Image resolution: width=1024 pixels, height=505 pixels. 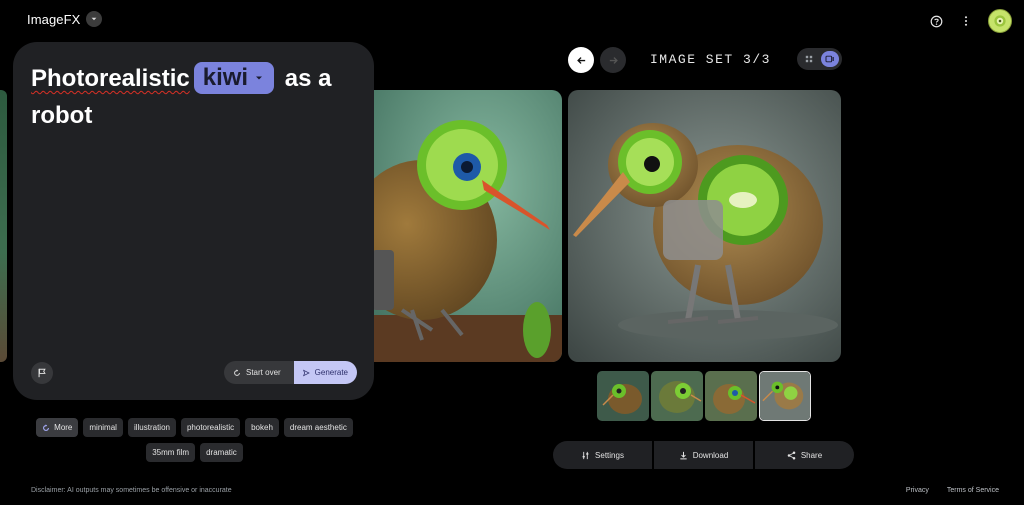 I want to click on chip-label: dramatic, so click(x=221, y=452).